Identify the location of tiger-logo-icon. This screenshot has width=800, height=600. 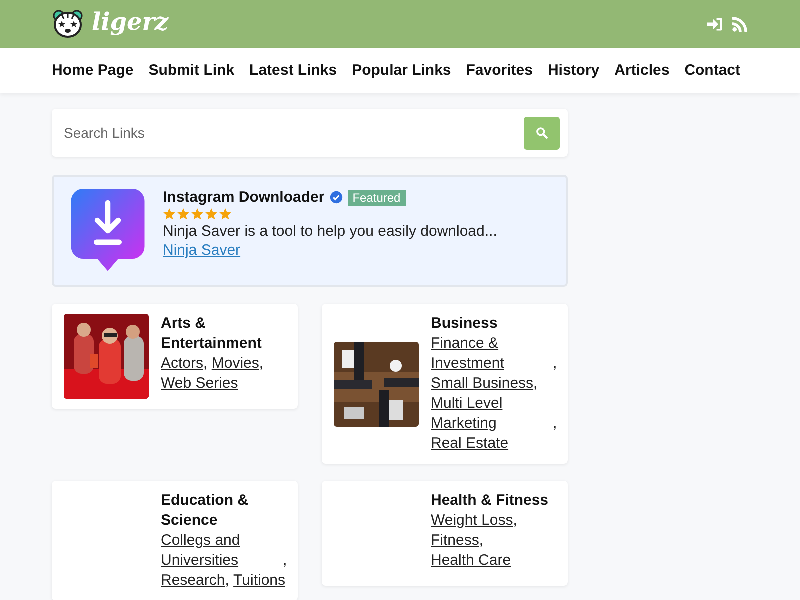
(68, 24).